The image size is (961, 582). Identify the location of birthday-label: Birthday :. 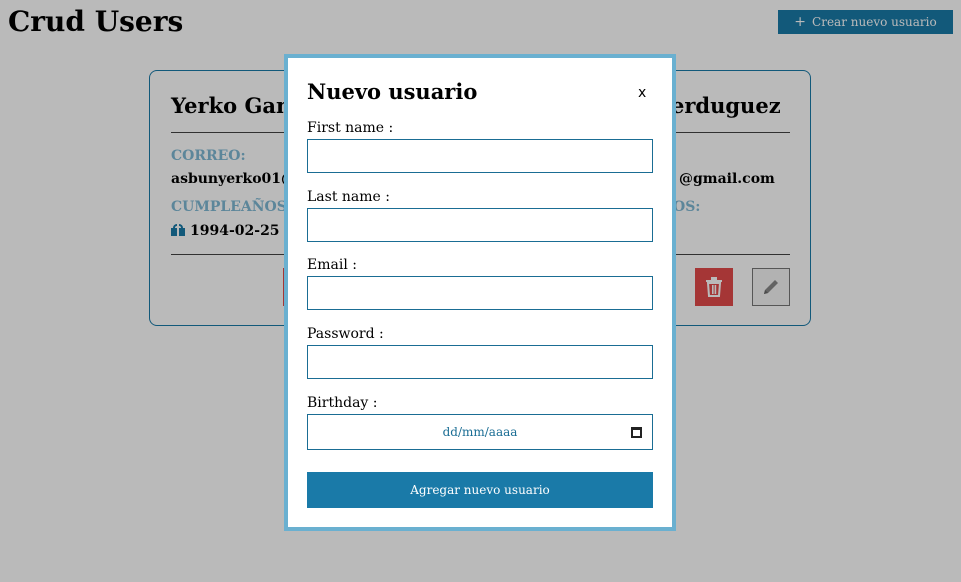
(342, 403).